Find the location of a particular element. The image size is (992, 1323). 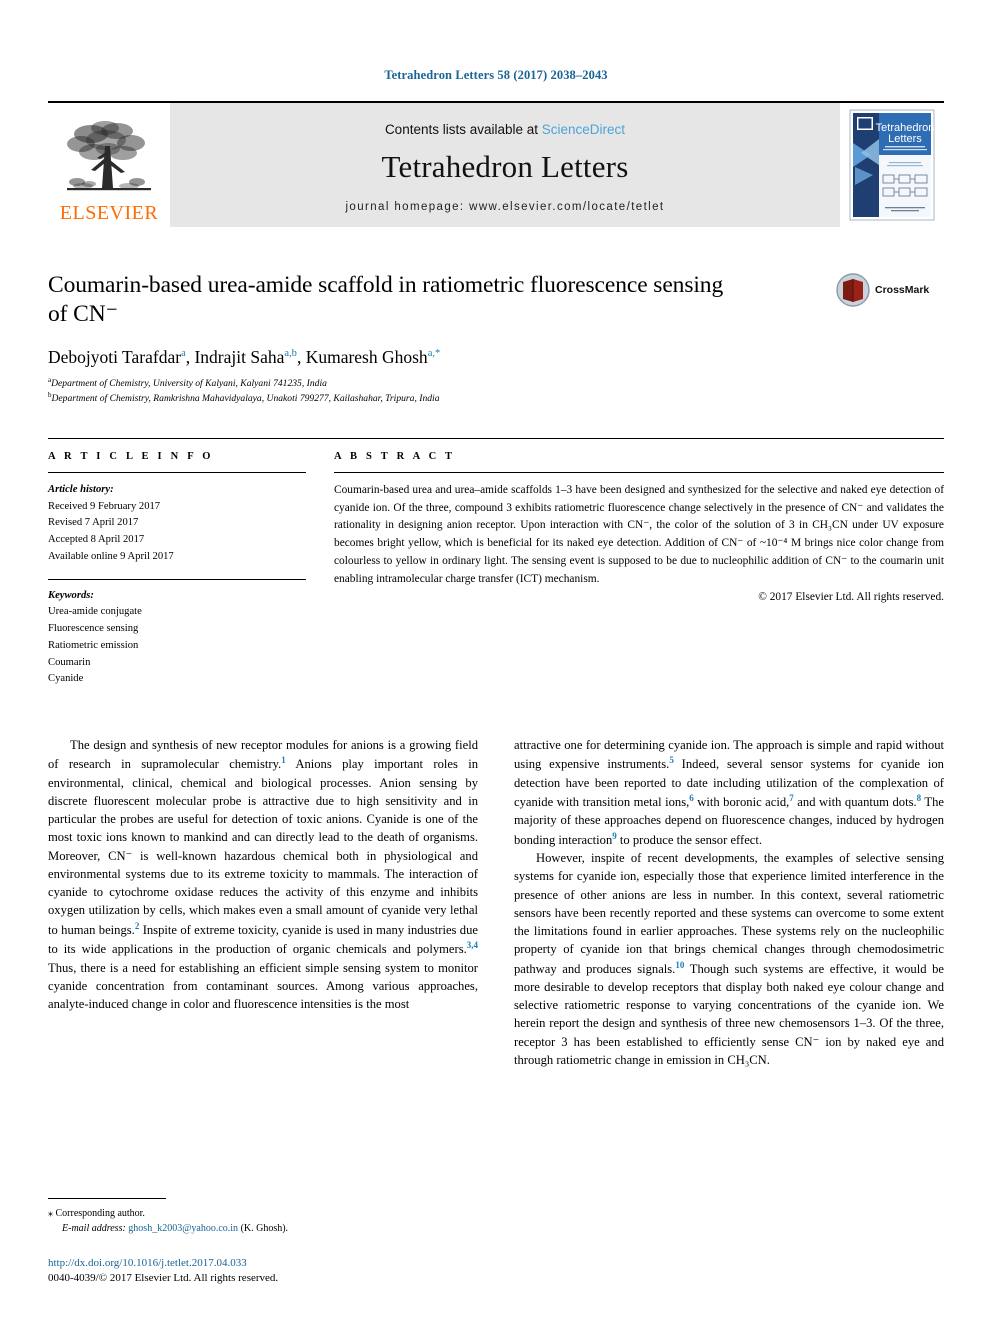

email-link: ghosh_k2003@yahoo.co.in is located at coordinates (183, 1228).